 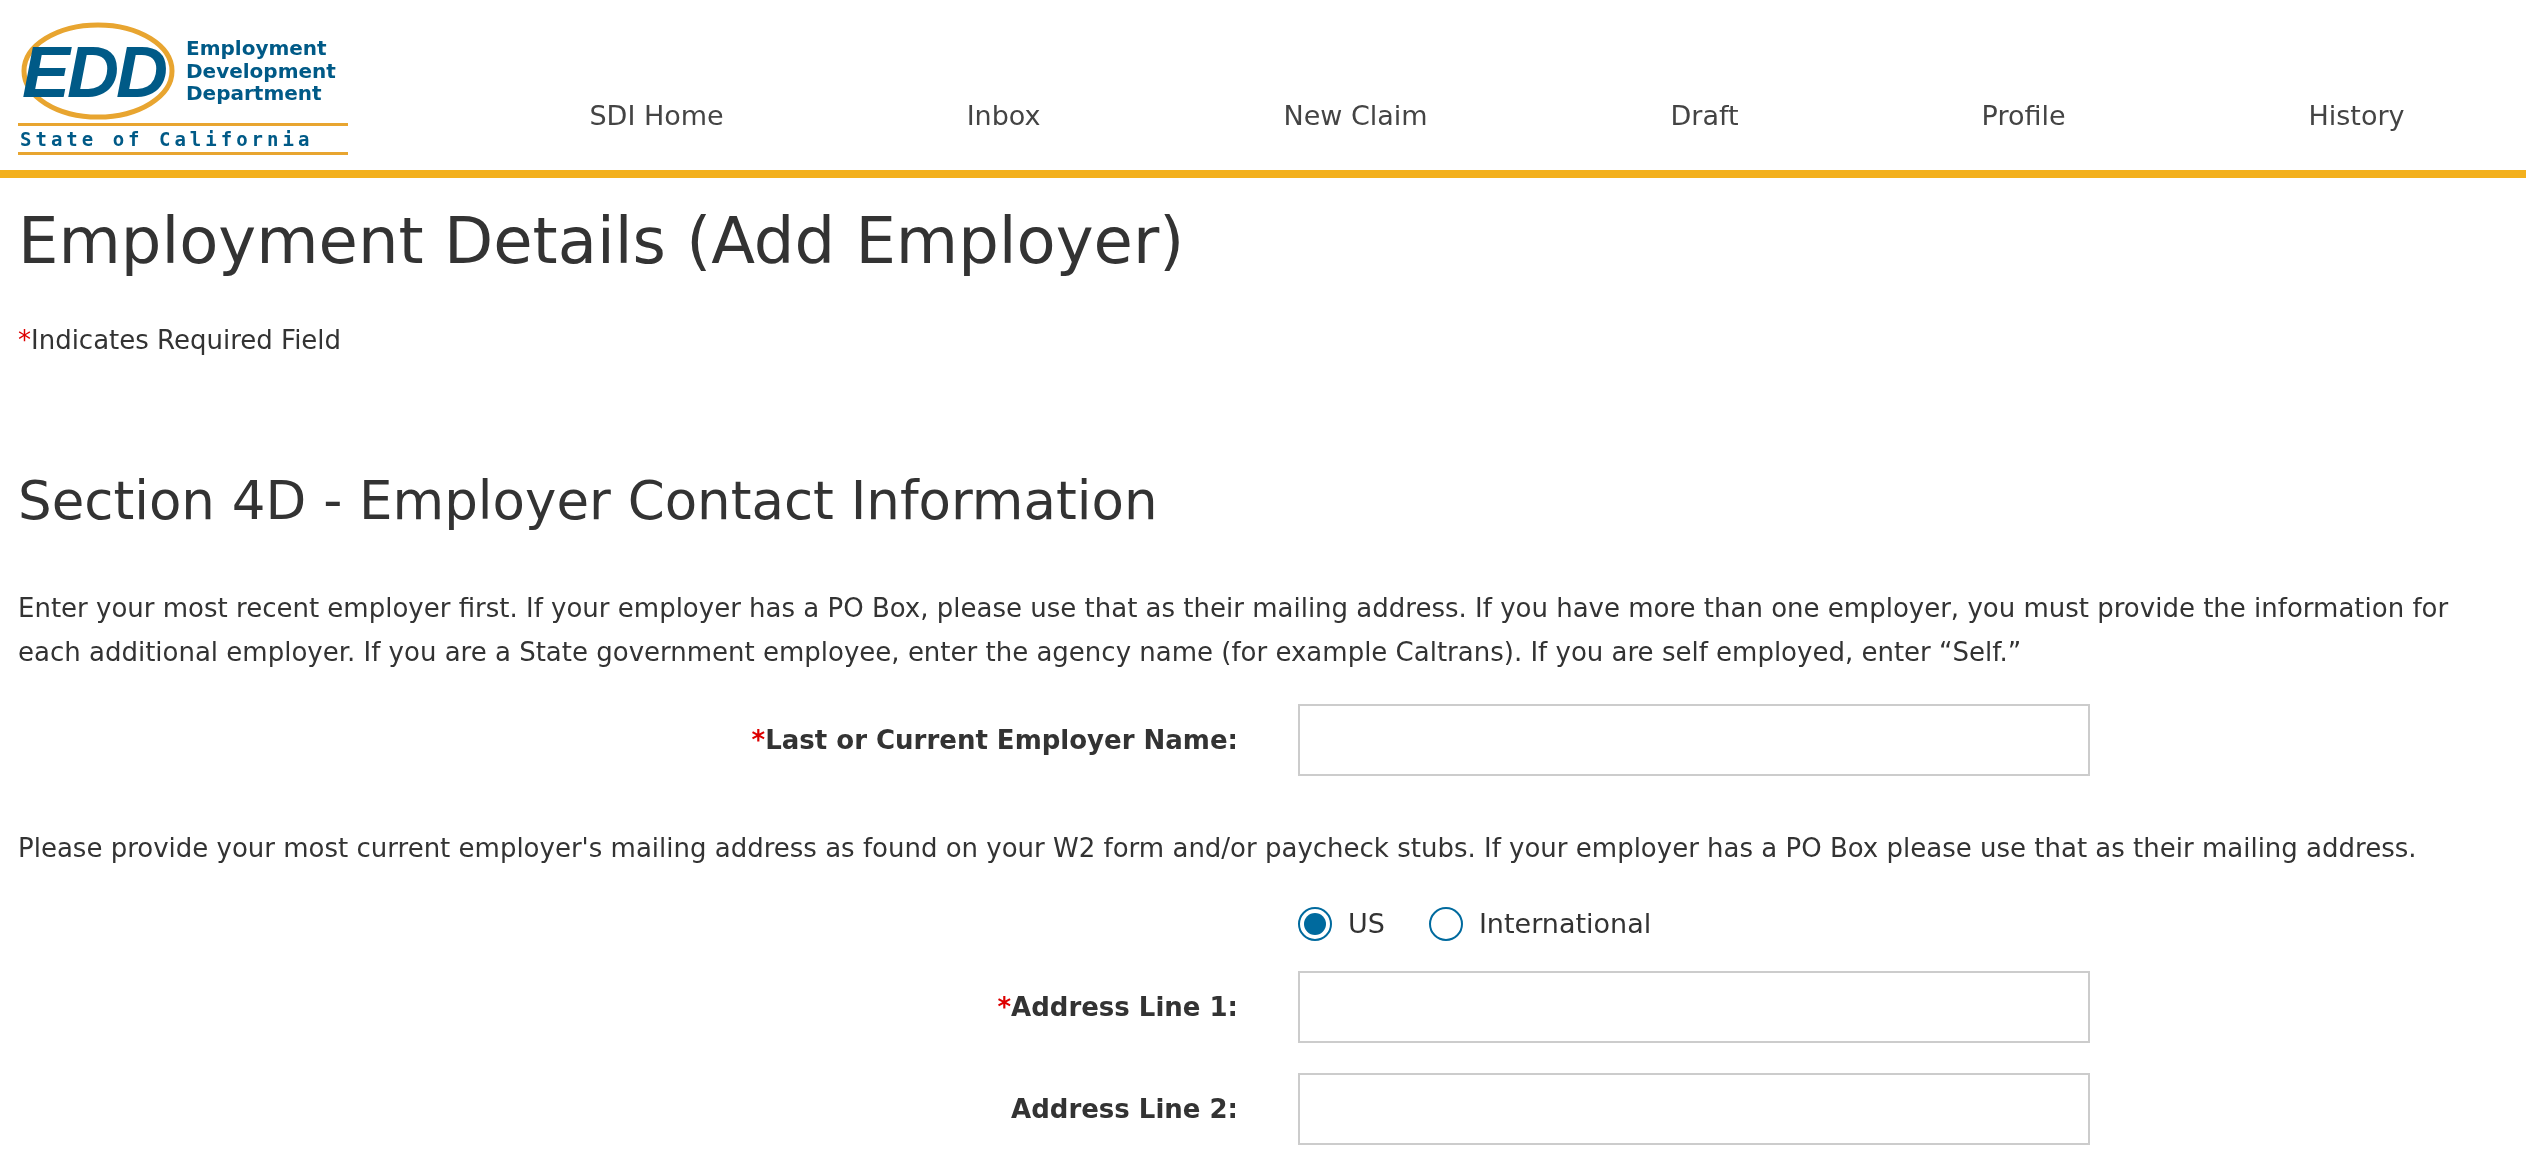 What do you see at coordinates (994, 740) in the screenshot?
I see `field-label: *Last or Current Employer Name:` at bounding box center [994, 740].